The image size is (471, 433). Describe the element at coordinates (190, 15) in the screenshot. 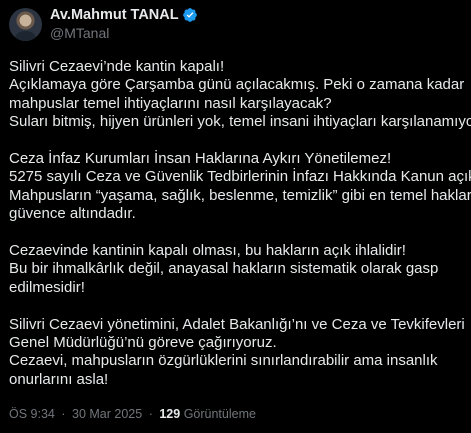

I see `verified-badge-icon` at that location.